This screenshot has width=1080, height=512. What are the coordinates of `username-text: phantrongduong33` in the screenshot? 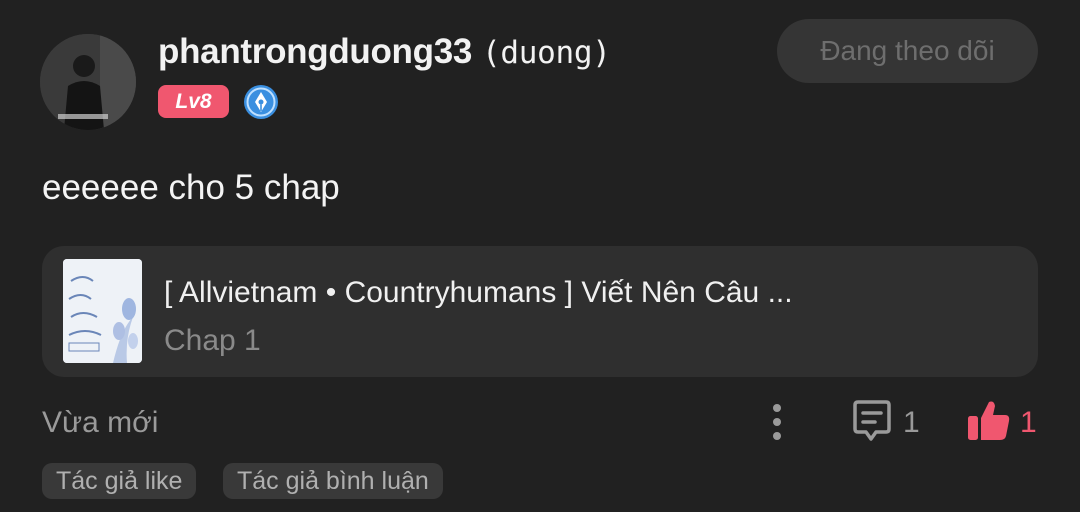 It's located at (315, 51).